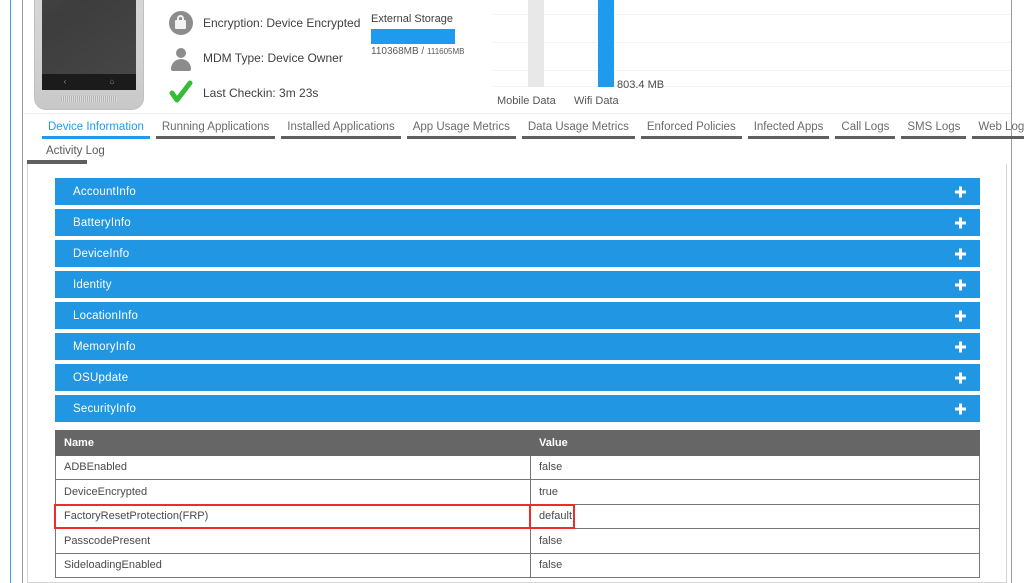  I want to click on chart-bar-mobile-data, so click(536, 43).